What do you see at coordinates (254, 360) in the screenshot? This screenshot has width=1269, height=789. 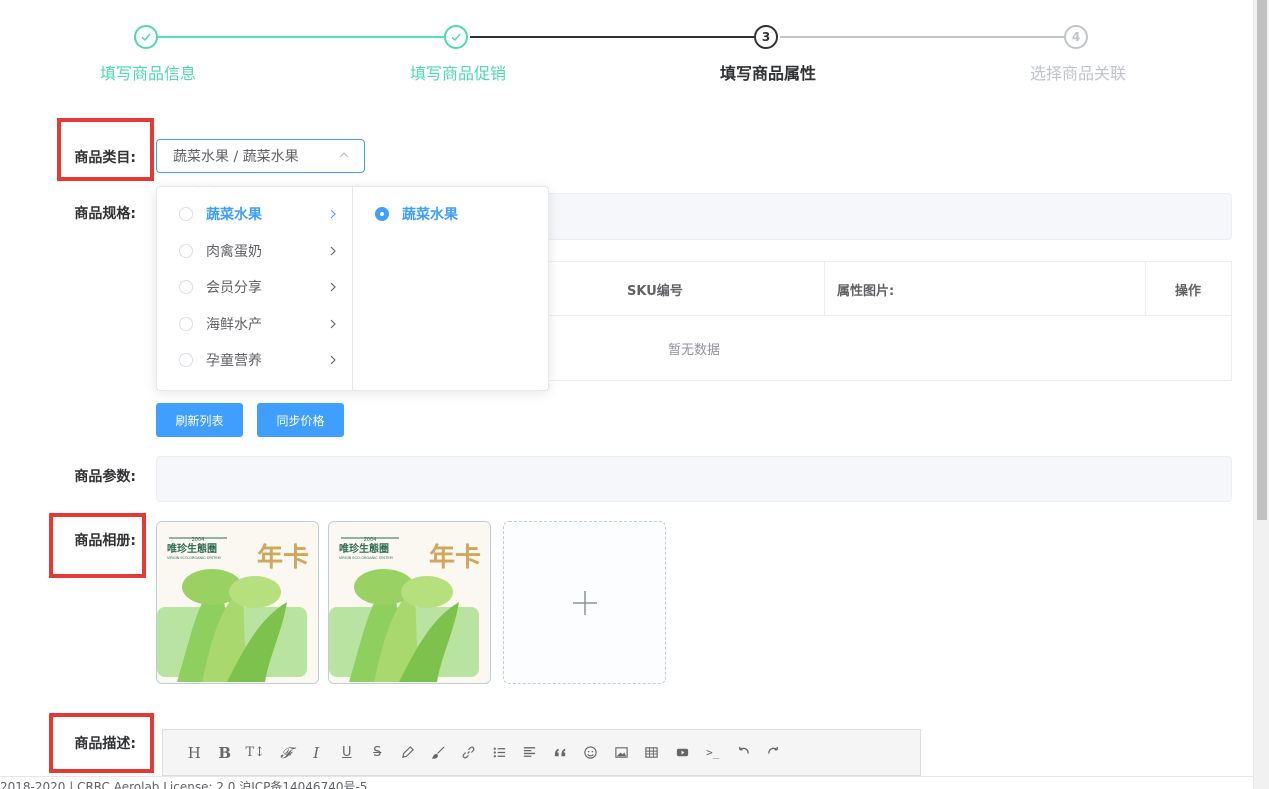 I see `cascader-option-maternal-child: 孕童营养` at bounding box center [254, 360].